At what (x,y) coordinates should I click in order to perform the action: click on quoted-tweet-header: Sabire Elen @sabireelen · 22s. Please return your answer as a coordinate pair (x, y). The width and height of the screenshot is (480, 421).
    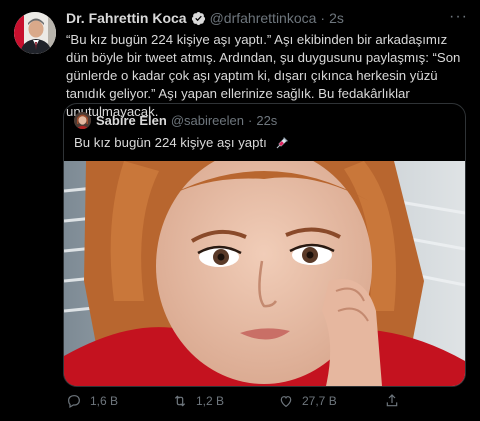
    Looking at the image, I should click on (175, 120).